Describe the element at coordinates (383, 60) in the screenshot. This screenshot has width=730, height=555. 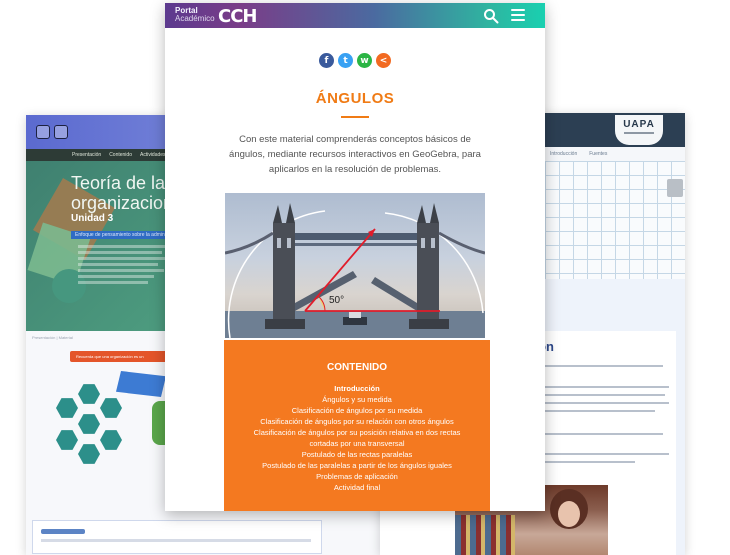
I see `share-icon: <` at that location.